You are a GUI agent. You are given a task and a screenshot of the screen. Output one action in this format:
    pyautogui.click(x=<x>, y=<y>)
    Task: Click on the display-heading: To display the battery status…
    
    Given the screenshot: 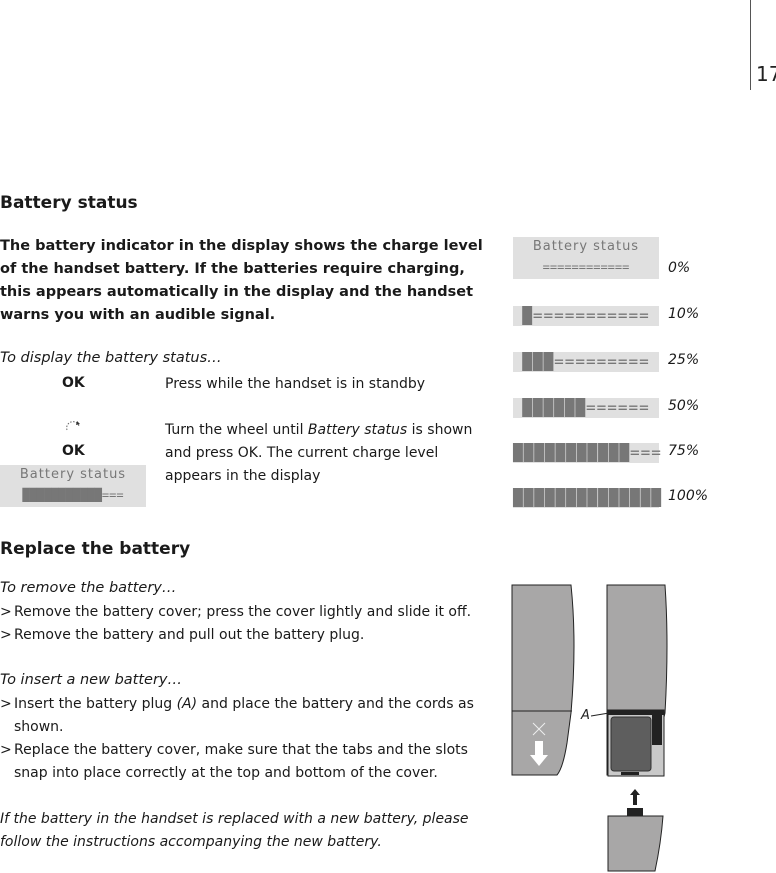 What is the action you would take?
    pyautogui.click(x=111, y=358)
    